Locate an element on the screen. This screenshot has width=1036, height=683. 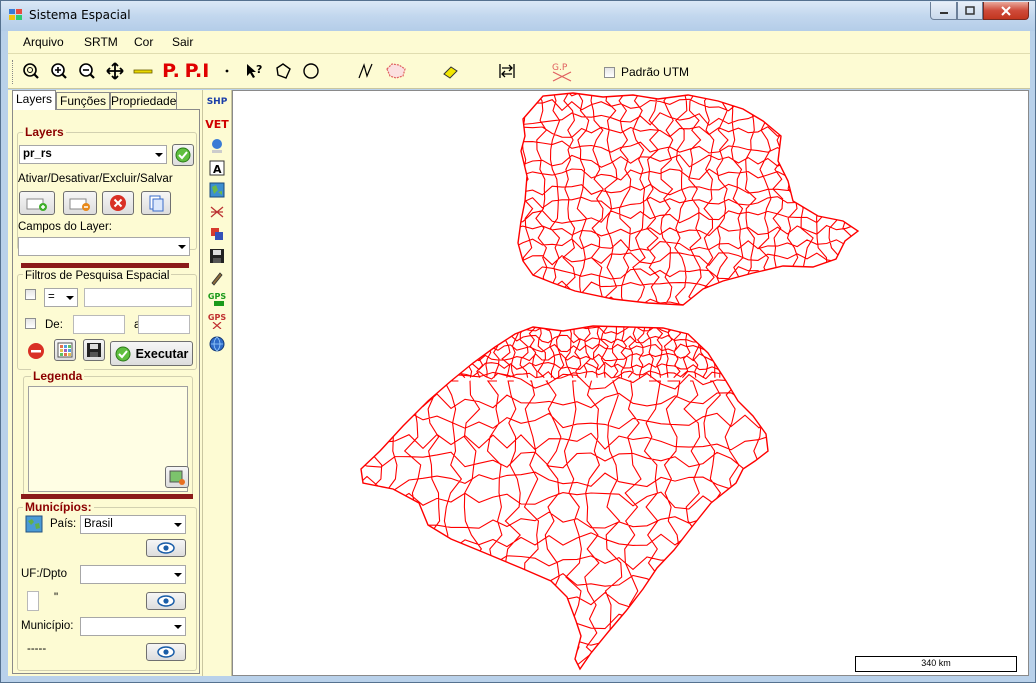
fields-label: Campos do Layer: is located at coordinates (65, 227).